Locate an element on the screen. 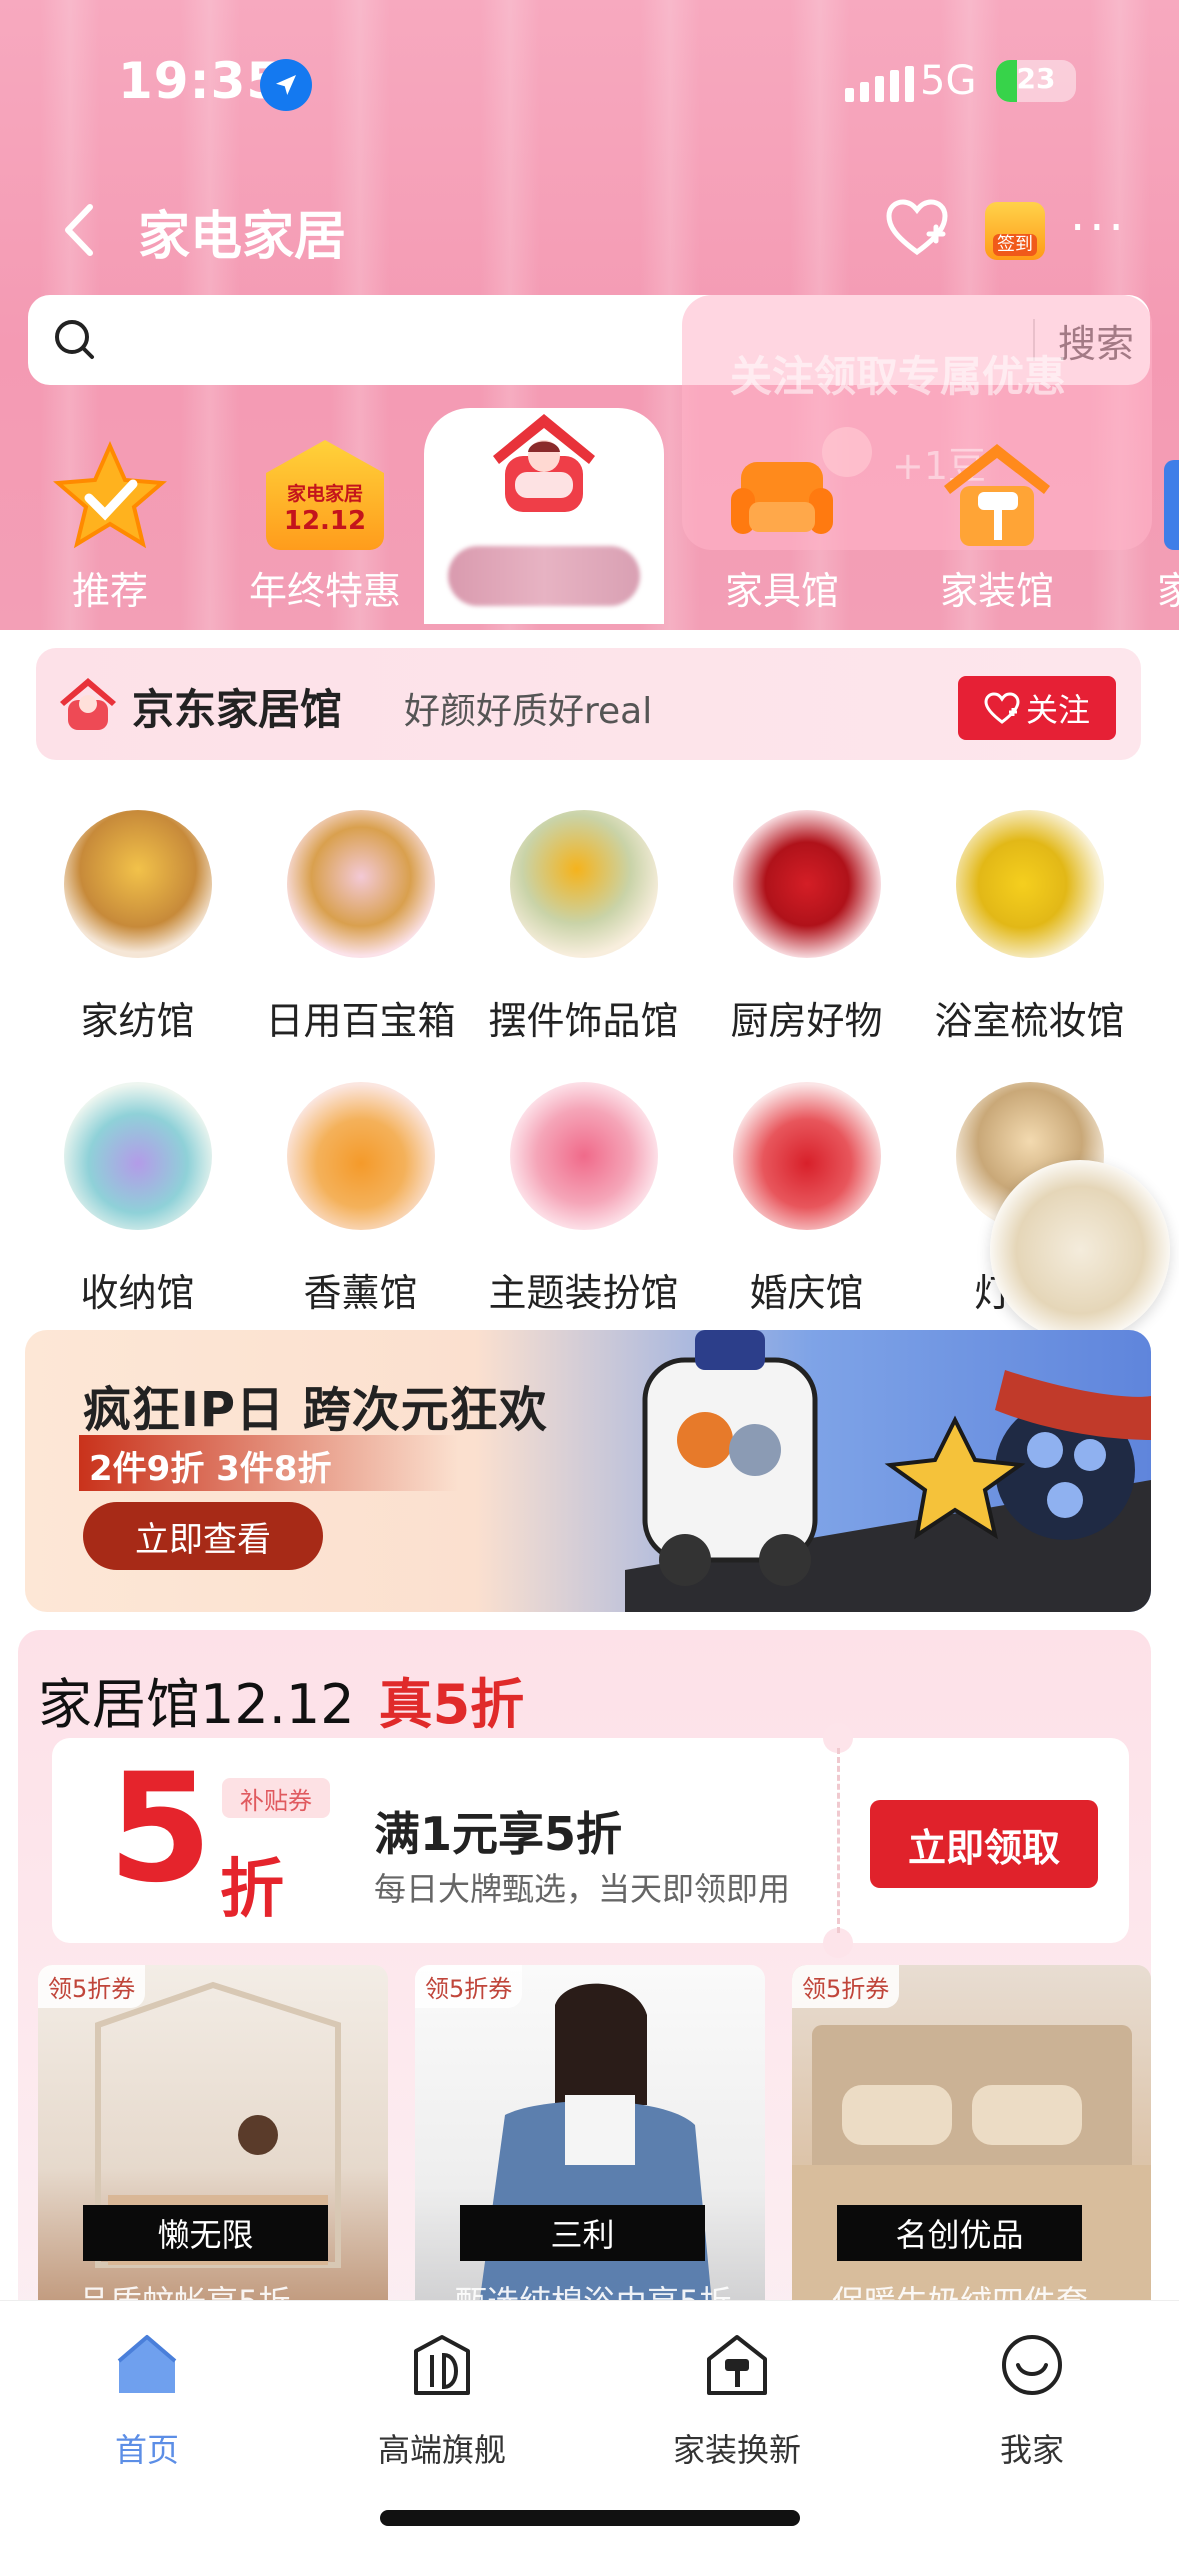  category-label: 家具馆 is located at coordinates (781, 591).